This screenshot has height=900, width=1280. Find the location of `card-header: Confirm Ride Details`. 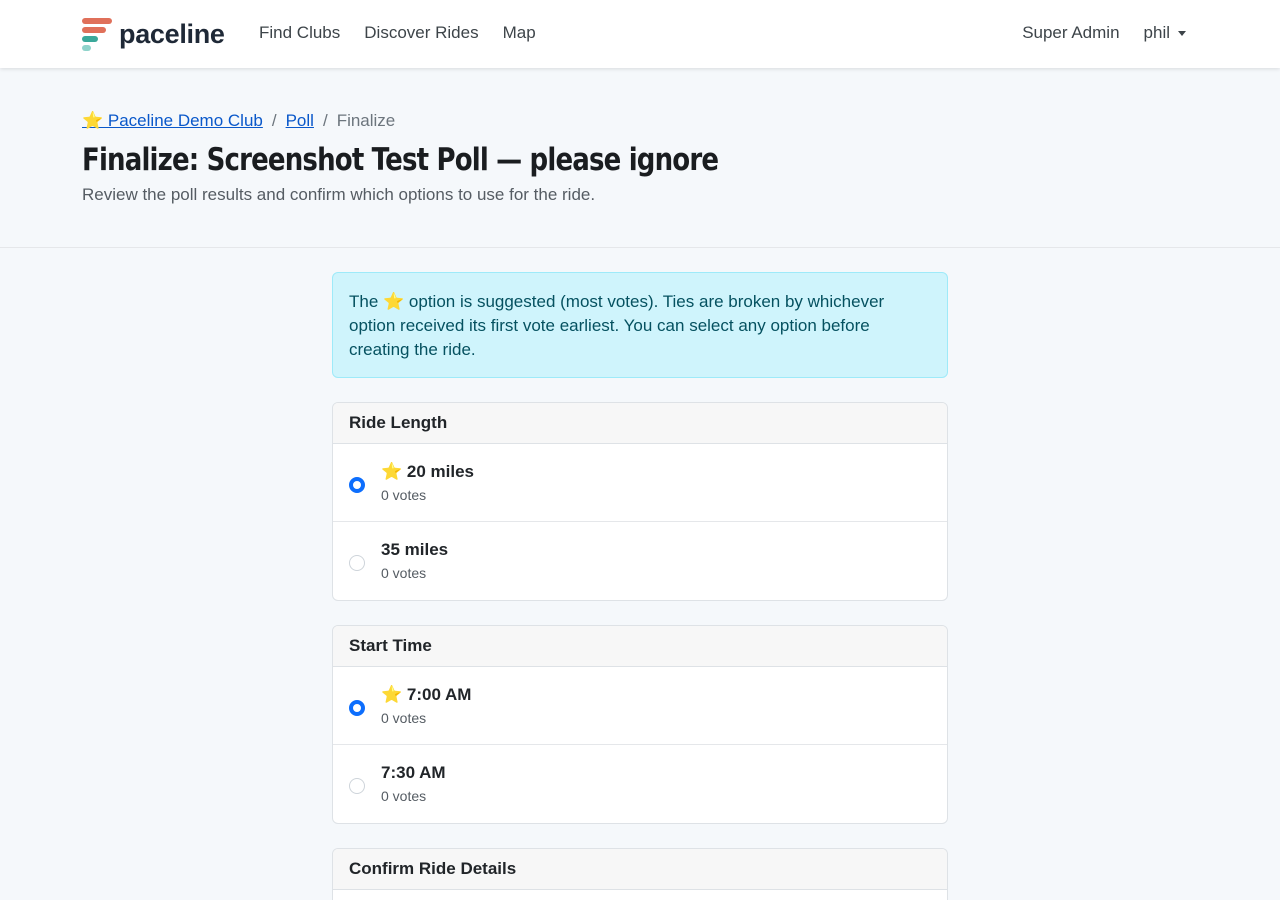

card-header: Confirm Ride Details is located at coordinates (640, 869).